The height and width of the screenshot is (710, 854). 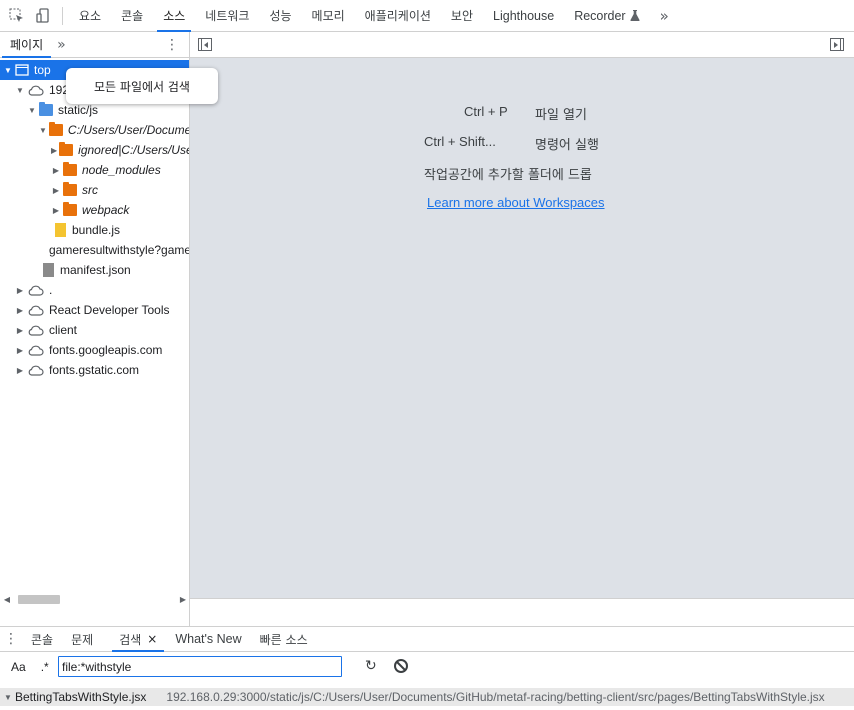 I want to click on tree-item-label: bundle.js, so click(x=96, y=230).